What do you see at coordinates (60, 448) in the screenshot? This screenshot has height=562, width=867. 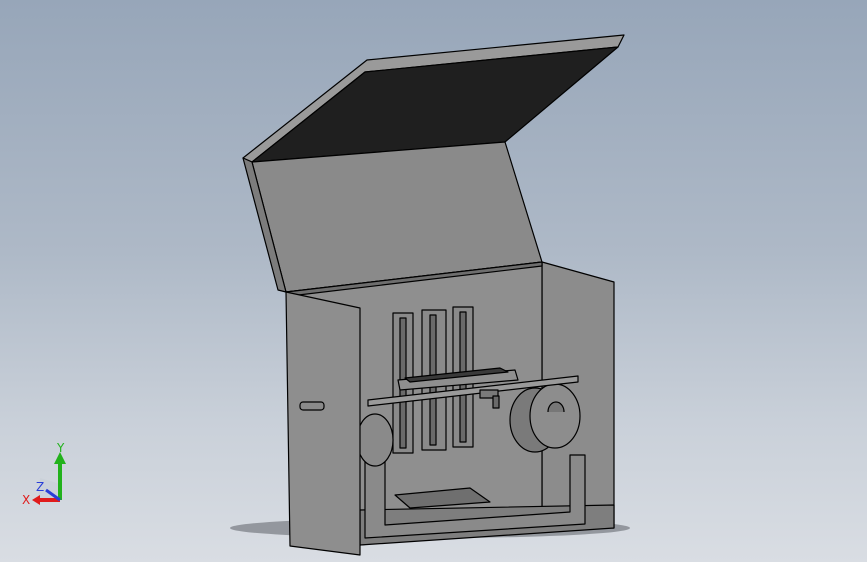 I see `triad-y-label: Y` at bounding box center [60, 448].